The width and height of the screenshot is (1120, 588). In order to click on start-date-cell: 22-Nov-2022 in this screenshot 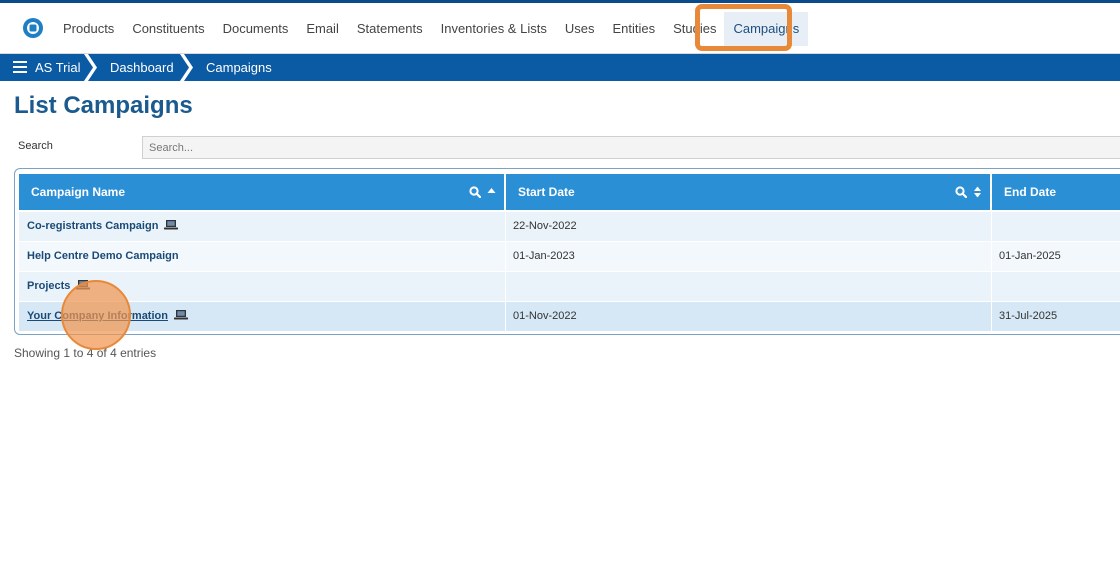, I will do `click(545, 226)`.